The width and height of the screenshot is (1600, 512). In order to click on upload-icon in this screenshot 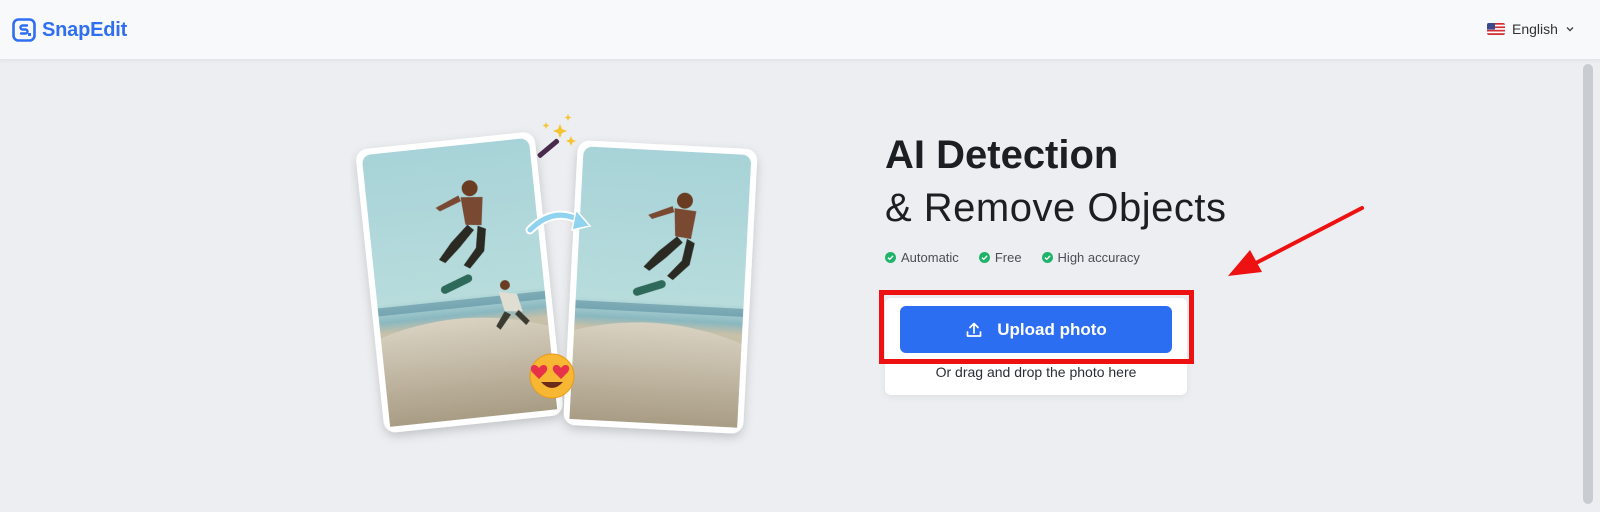, I will do `click(974, 329)`.